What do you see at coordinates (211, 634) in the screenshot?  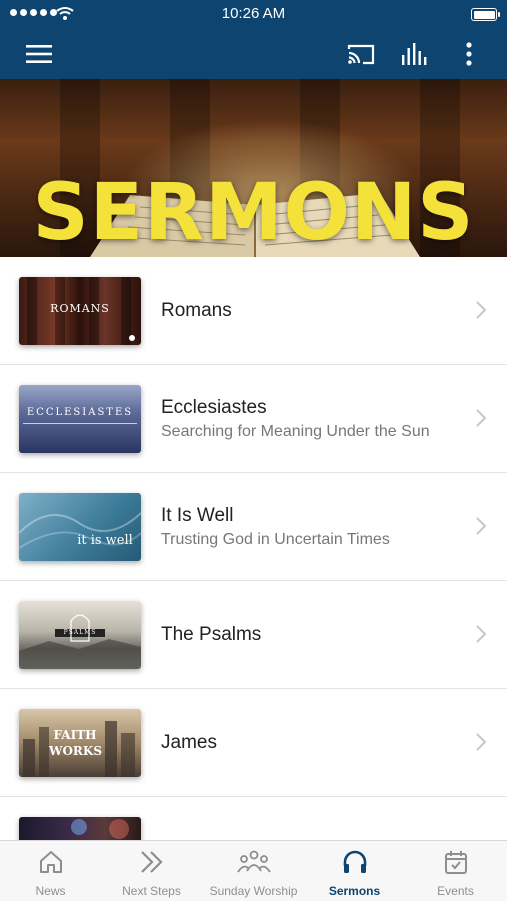 I see `sermon-title: The Psalms` at bounding box center [211, 634].